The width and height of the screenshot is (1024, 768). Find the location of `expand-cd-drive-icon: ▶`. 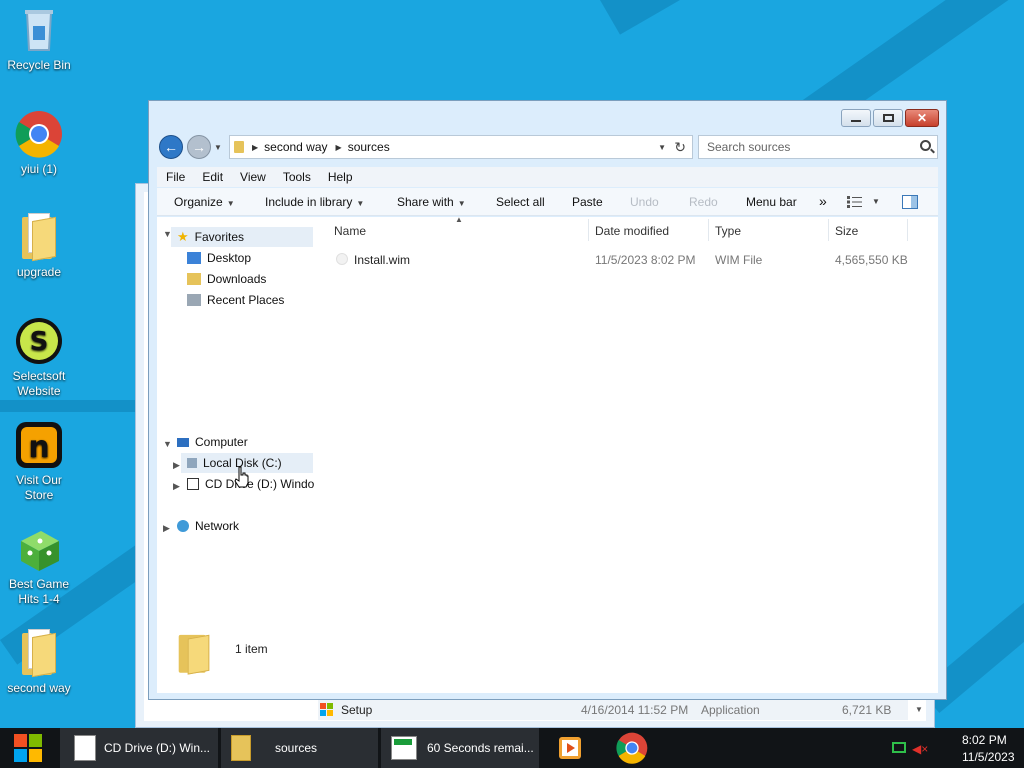

expand-cd-drive-icon: ▶ is located at coordinates (176, 486).